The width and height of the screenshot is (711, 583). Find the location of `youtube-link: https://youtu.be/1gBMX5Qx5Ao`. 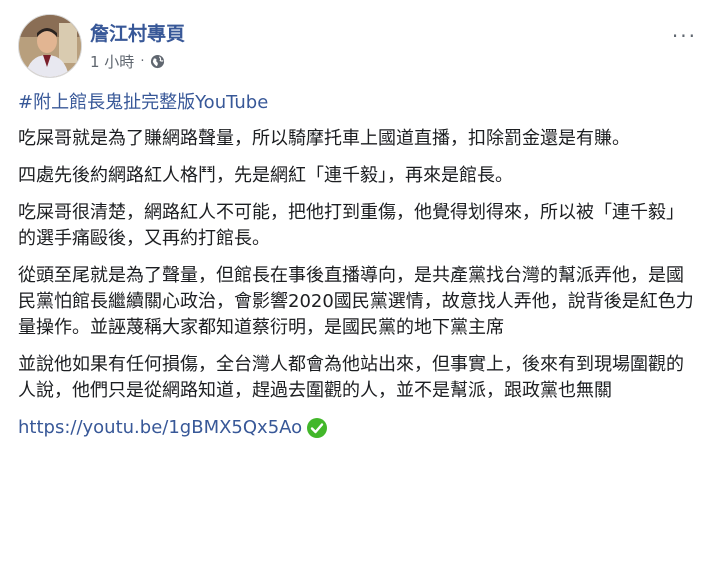

youtube-link: https://youtu.be/1gBMX5Qx5Ao is located at coordinates (160, 428).